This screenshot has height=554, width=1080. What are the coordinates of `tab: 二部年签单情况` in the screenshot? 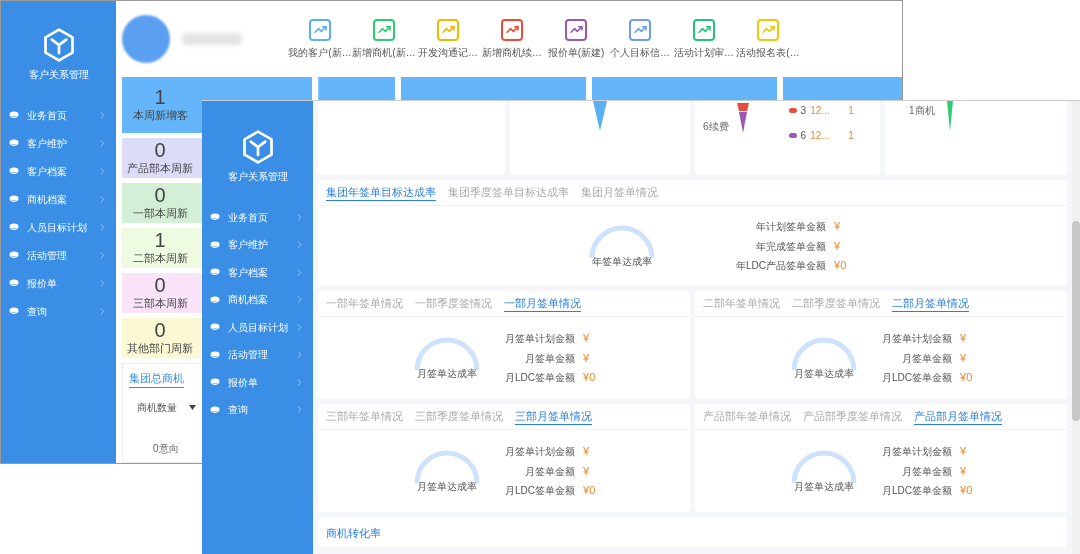 It's located at (741, 303).